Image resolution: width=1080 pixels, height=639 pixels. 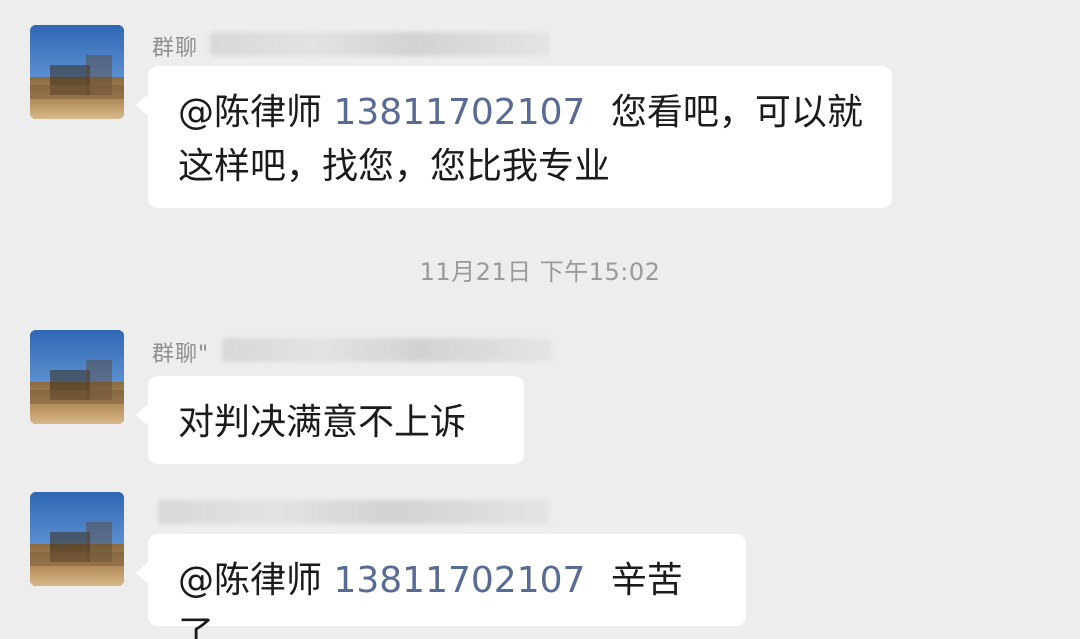 I want to click on sender-name: 群聊", so click(x=181, y=354).